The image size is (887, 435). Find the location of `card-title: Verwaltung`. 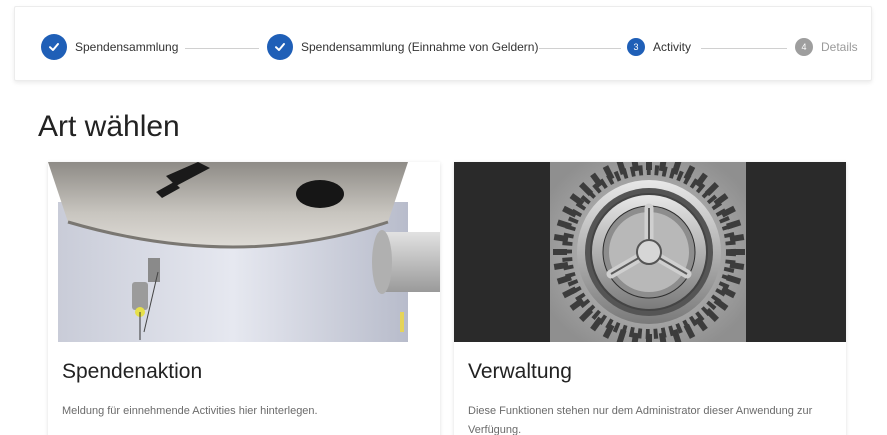

card-title: Verwaltung is located at coordinates (520, 371).